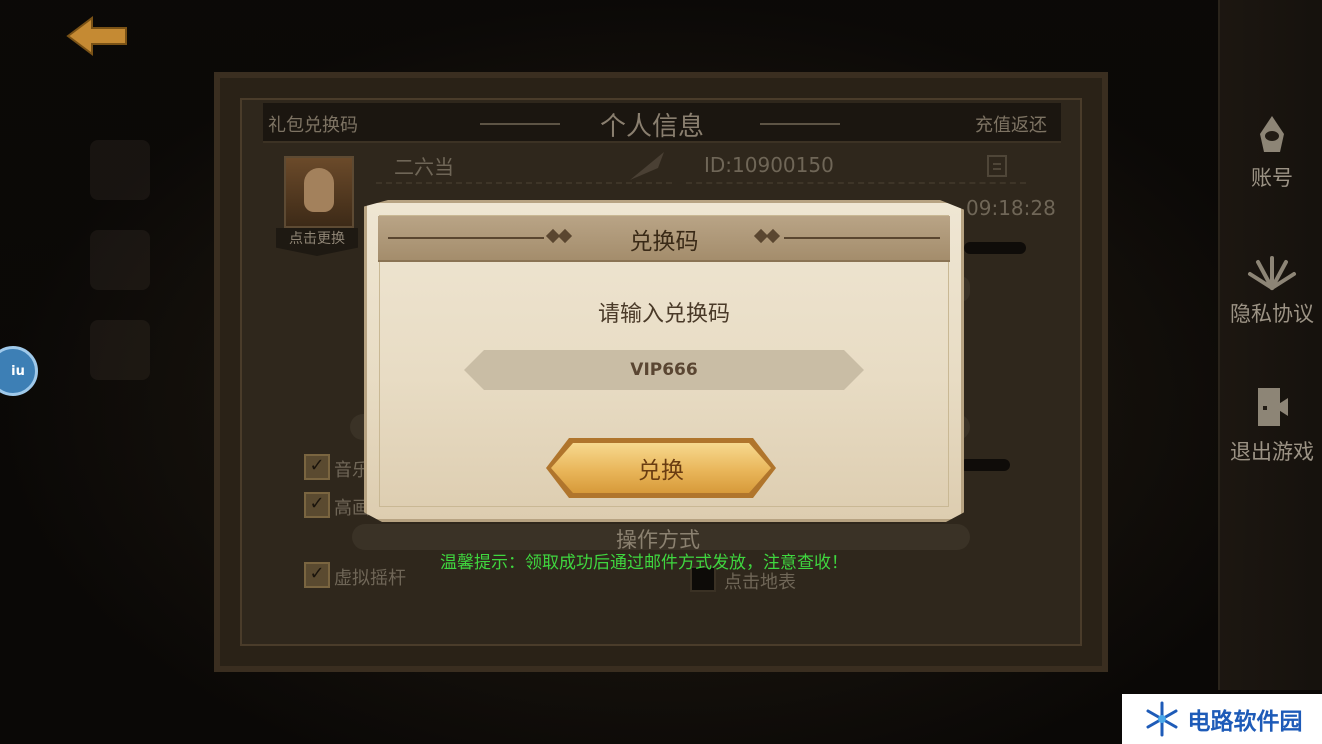  I want to click on music-checkbox: ✓, so click(317, 467).